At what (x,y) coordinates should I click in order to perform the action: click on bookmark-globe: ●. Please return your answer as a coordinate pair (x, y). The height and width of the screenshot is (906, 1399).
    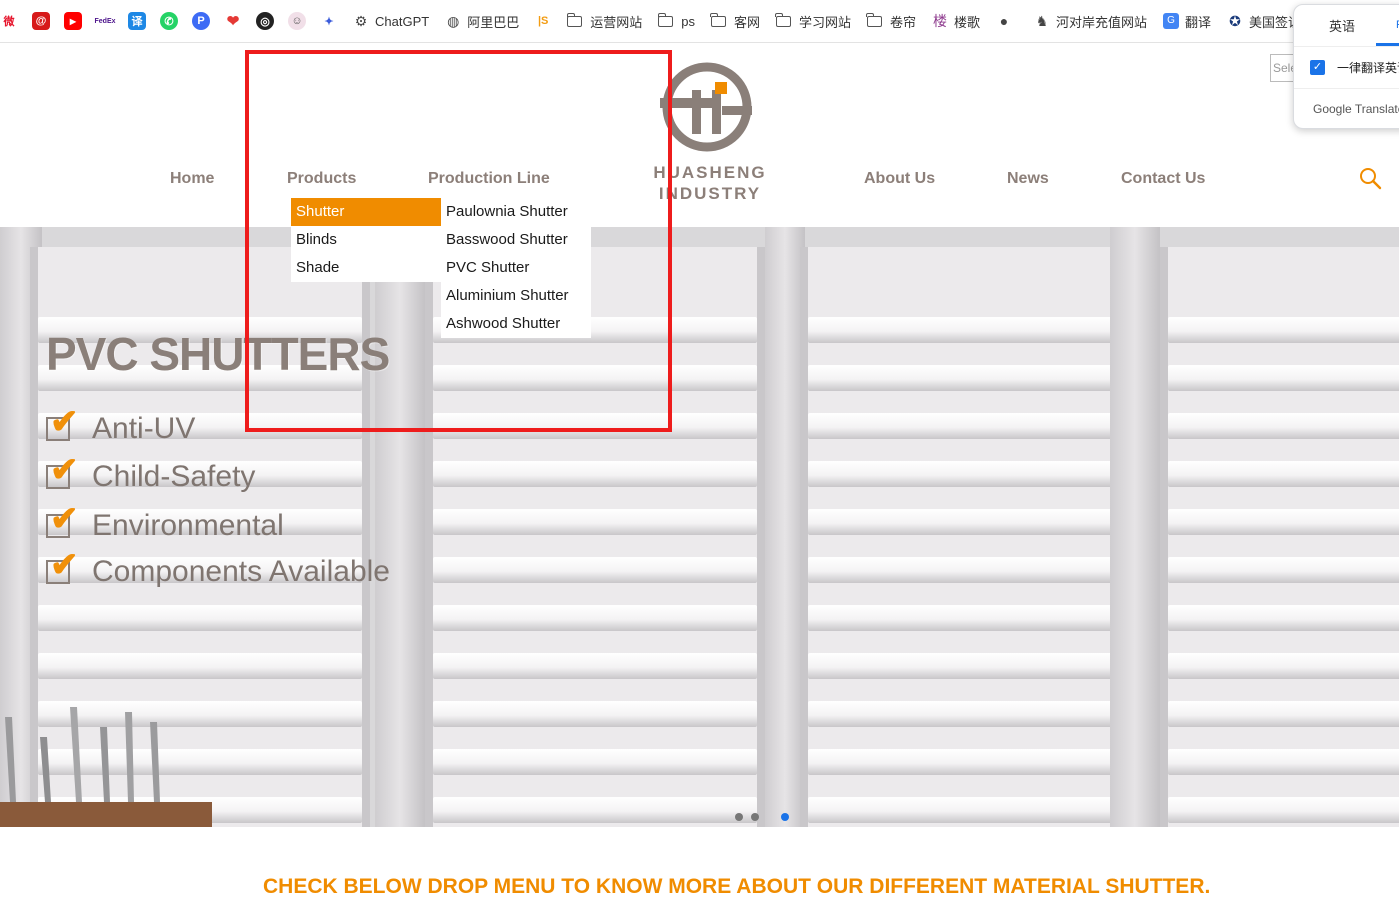
    Looking at the image, I should click on (1007, 21).